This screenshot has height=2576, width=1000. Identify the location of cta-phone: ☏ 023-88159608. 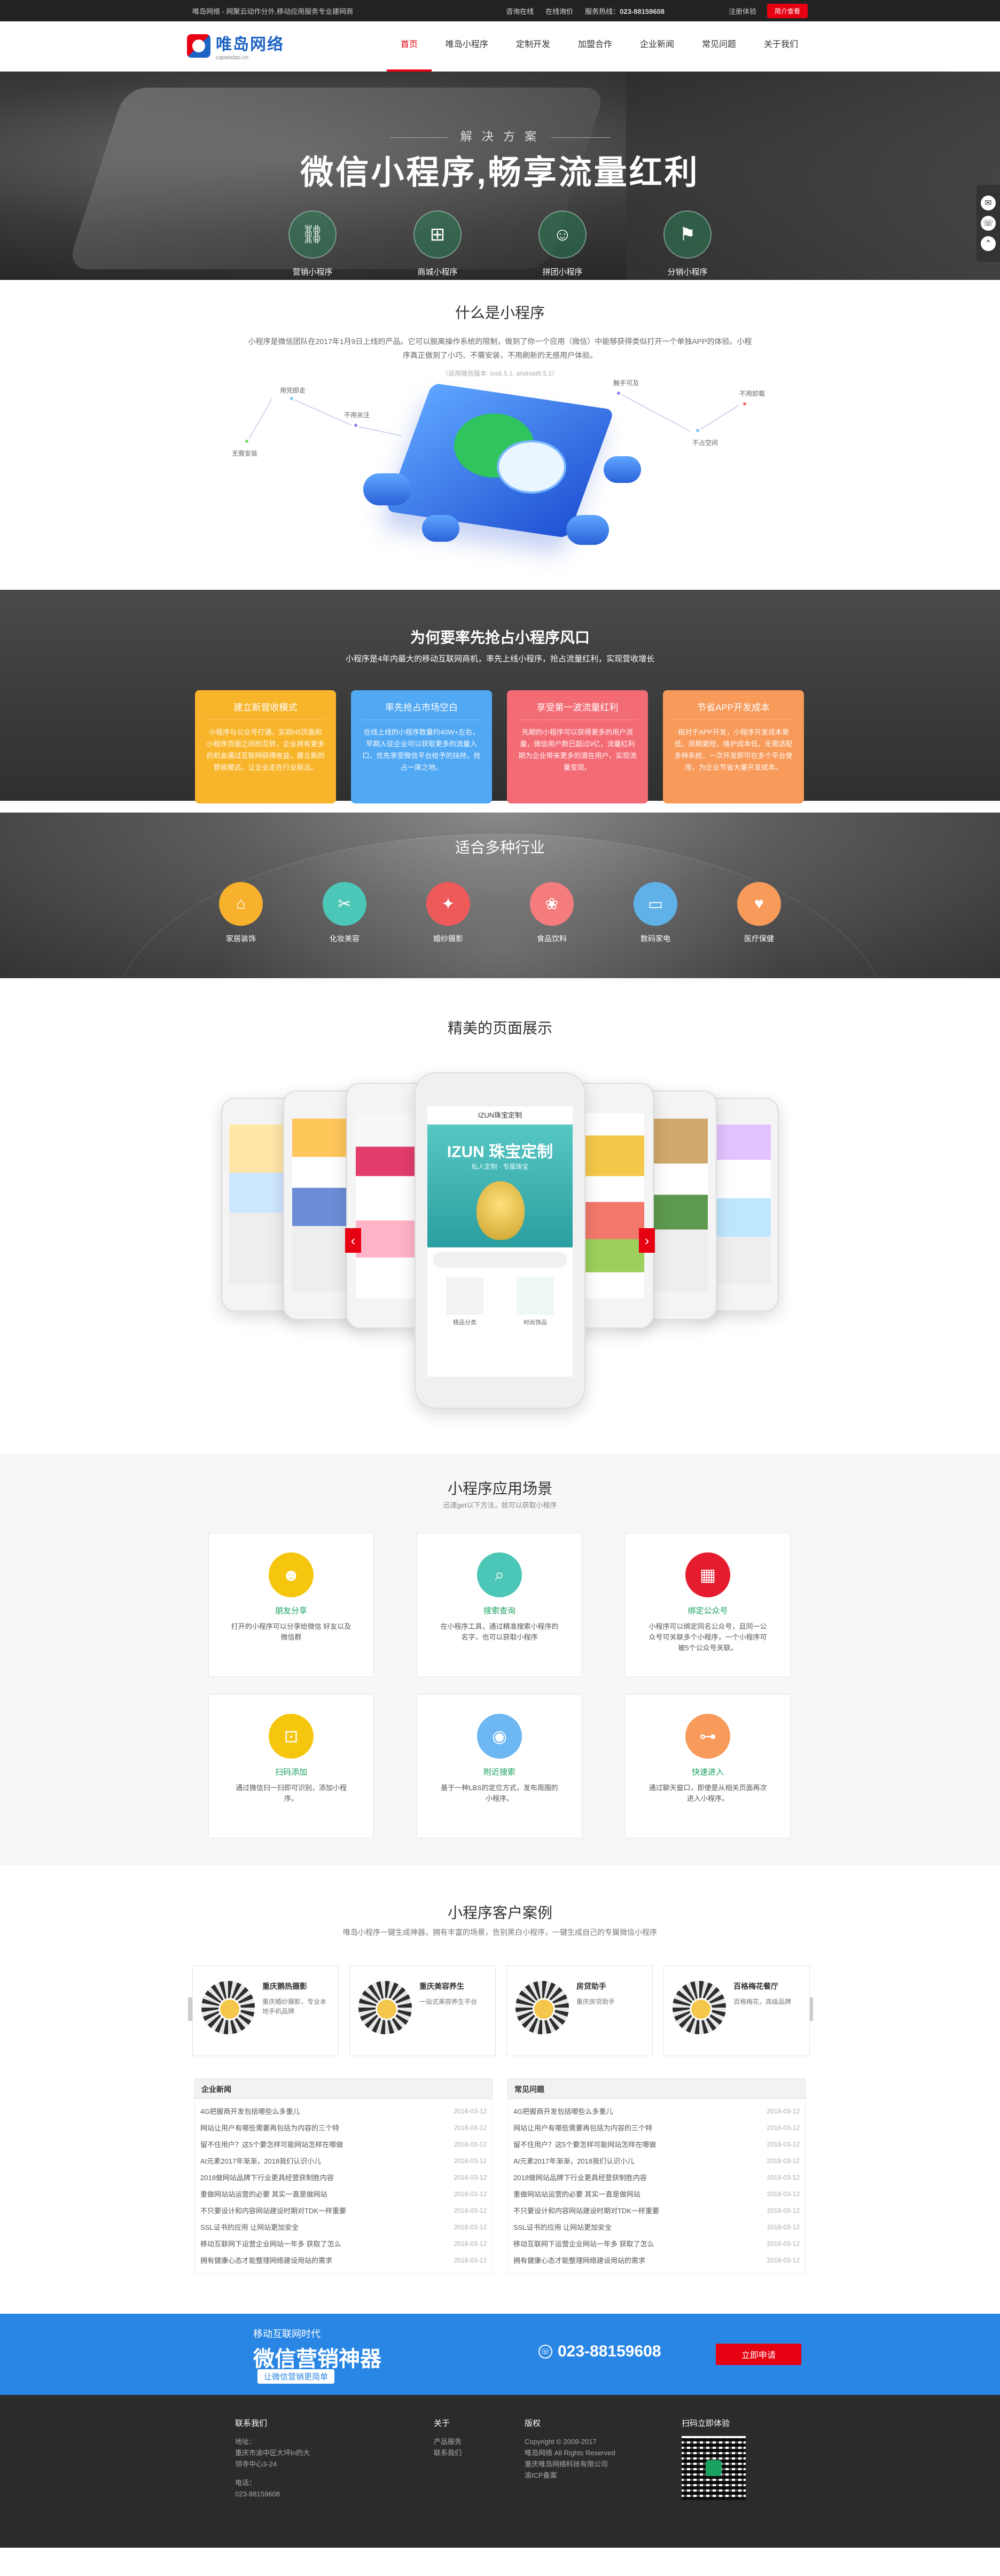
(599, 2352).